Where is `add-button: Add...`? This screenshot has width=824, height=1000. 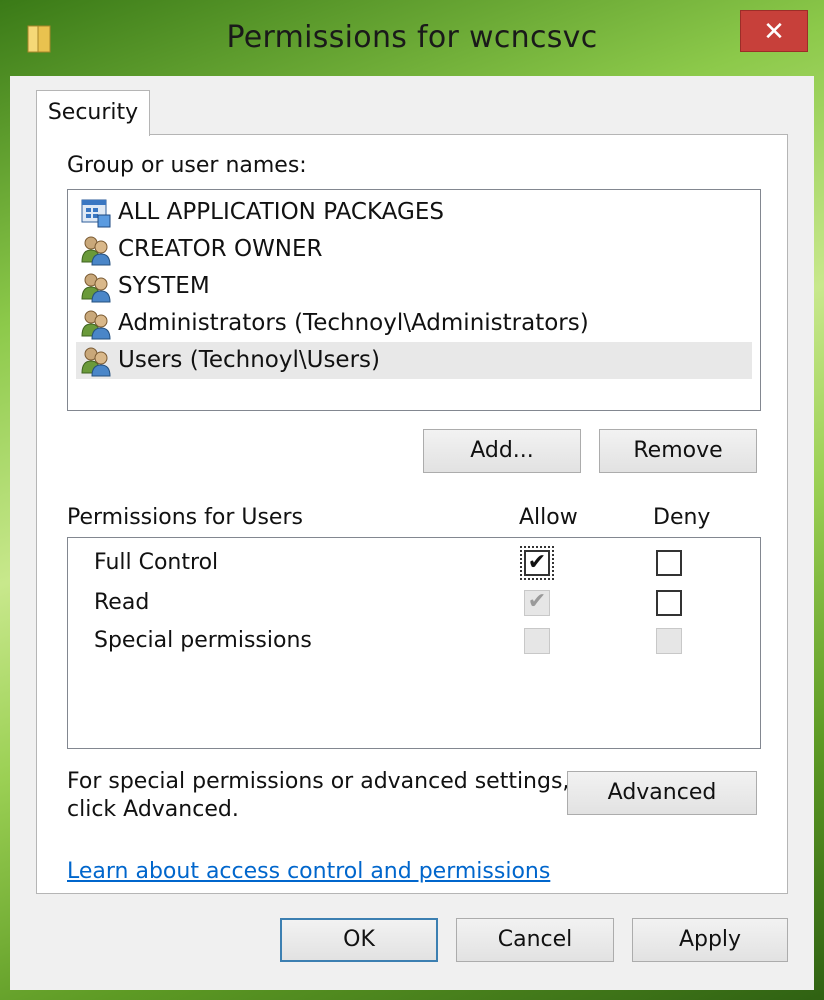
add-button: Add... is located at coordinates (502, 451).